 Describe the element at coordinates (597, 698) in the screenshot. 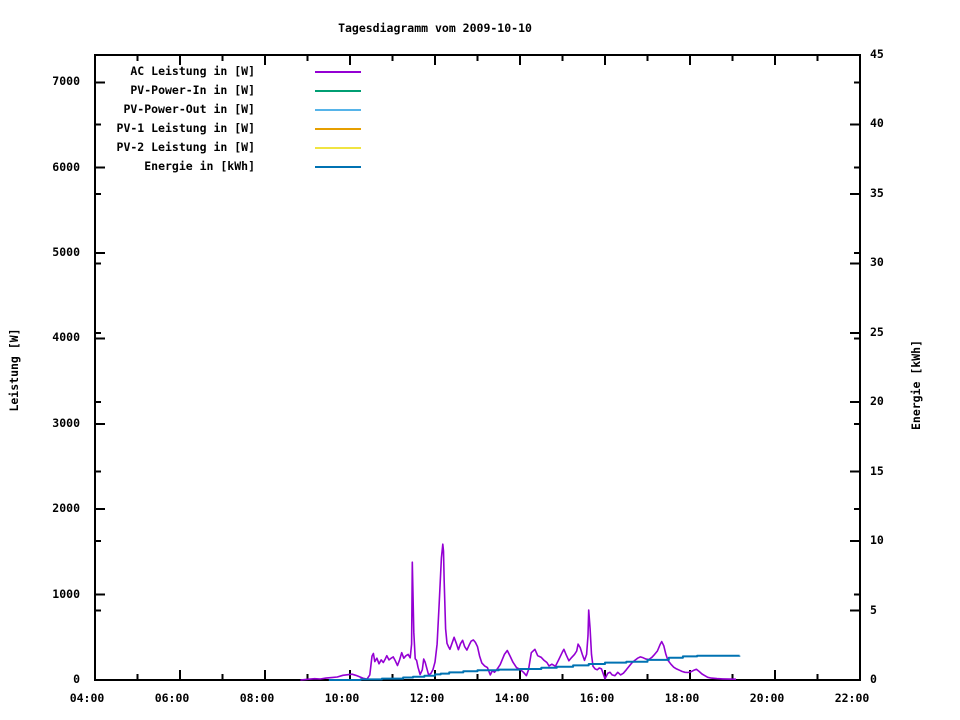

I see `x-tick-label: 16:00` at that location.